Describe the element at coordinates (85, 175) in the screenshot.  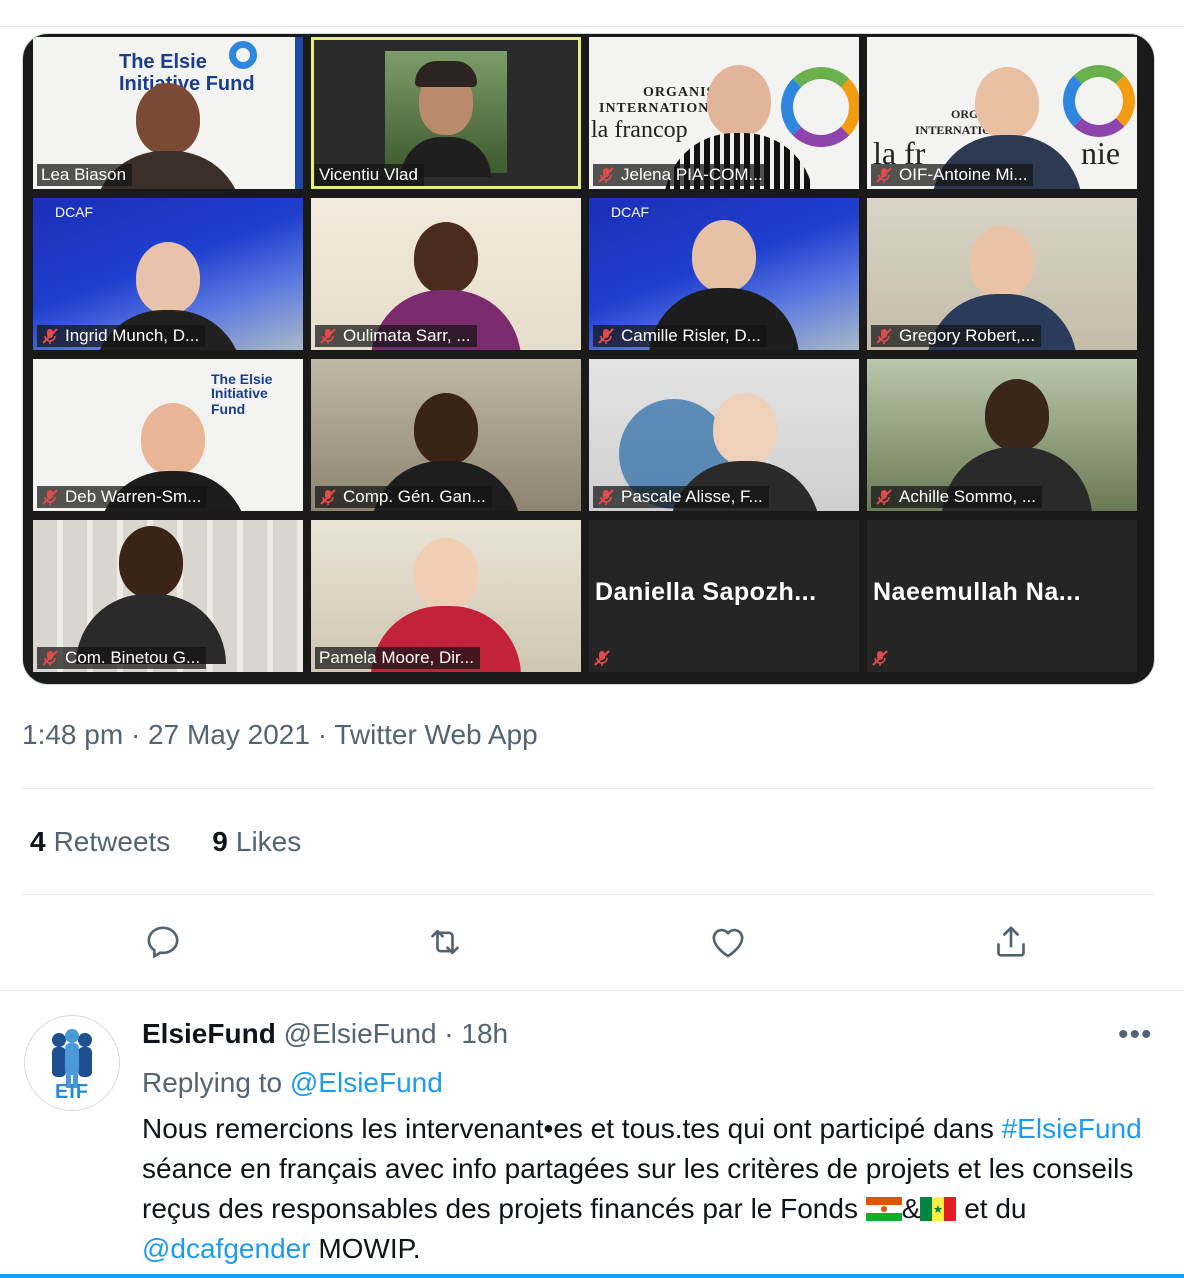
I see `participant-name: Lea Biason` at that location.